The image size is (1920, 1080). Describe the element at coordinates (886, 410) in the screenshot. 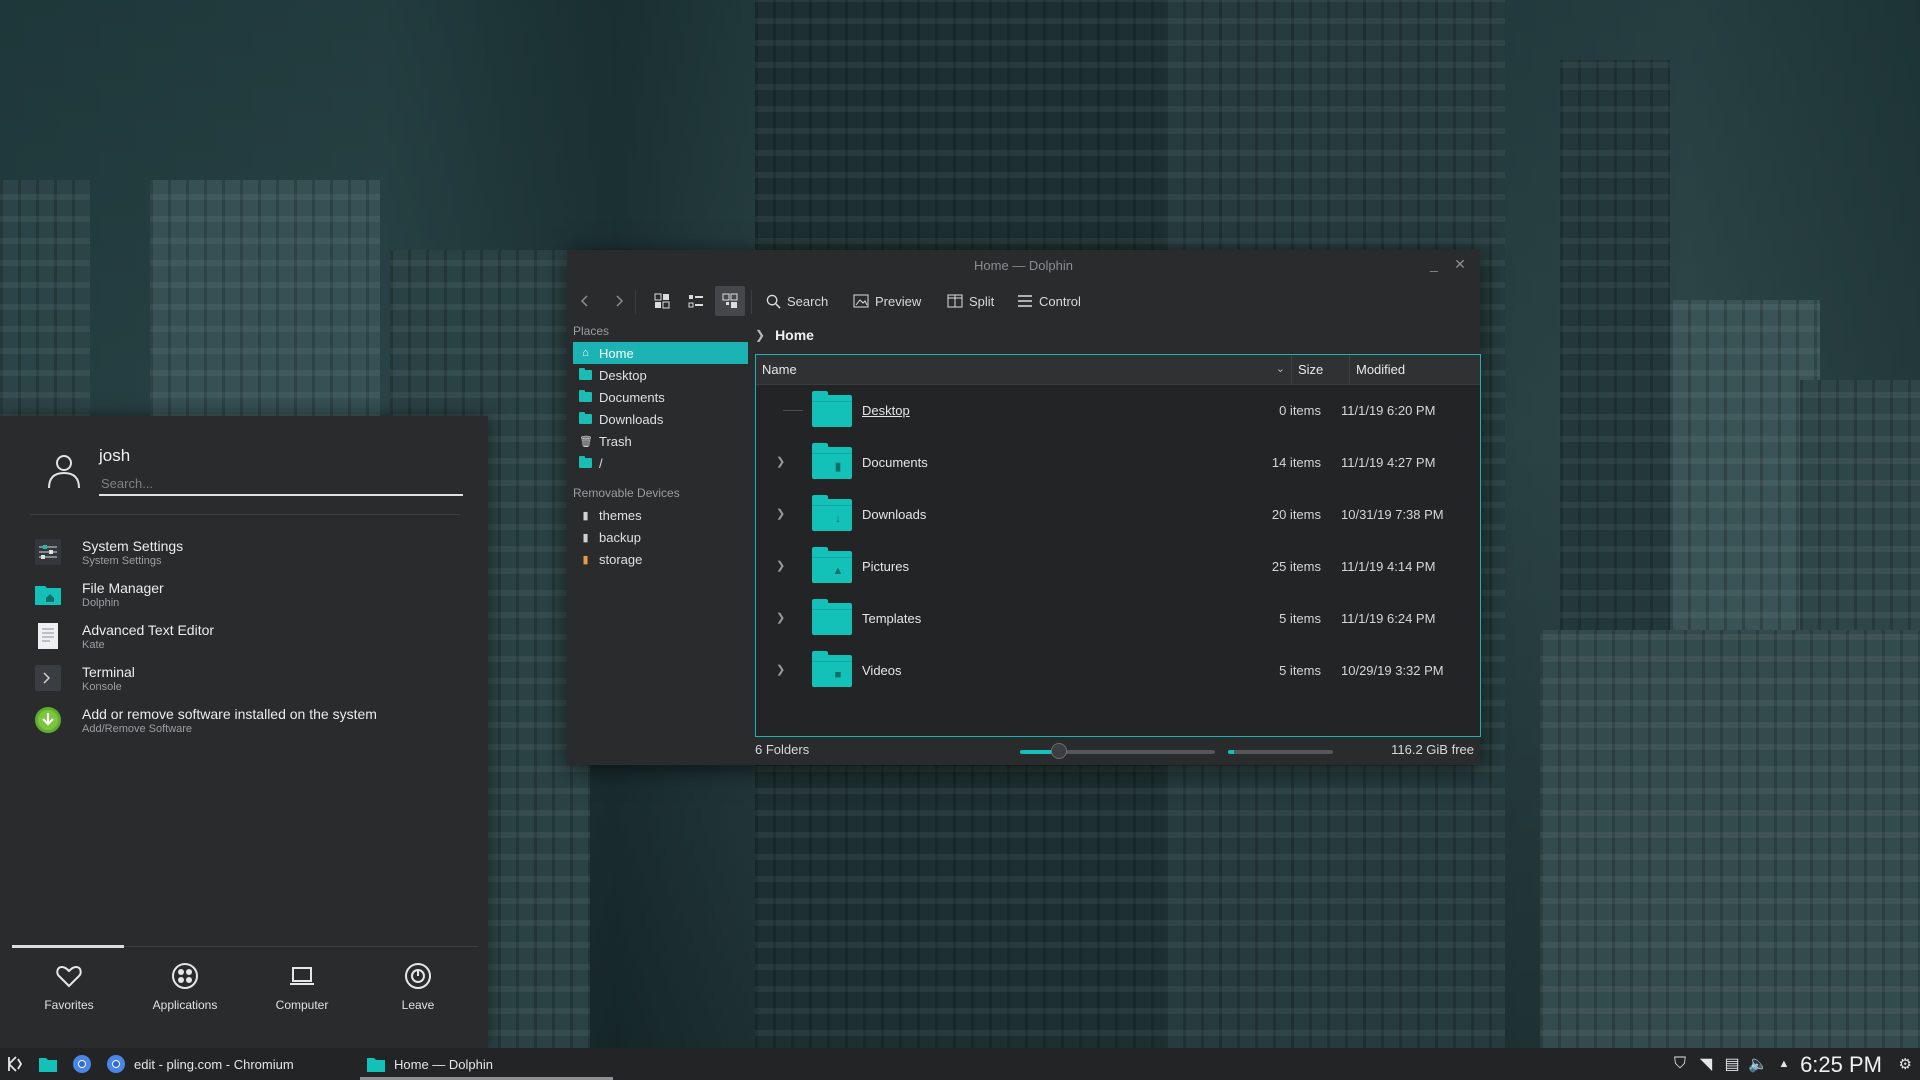

I see `file-name: Desktop` at that location.